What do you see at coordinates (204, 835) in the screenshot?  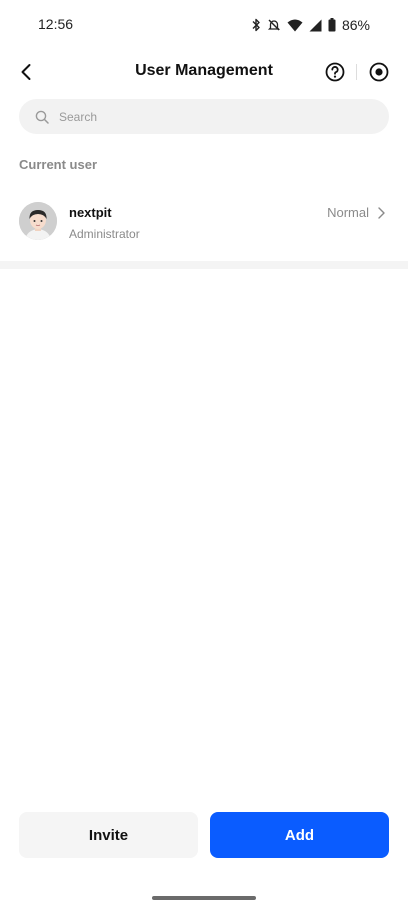 I see `bottom-action-bar: Invite Add` at bounding box center [204, 835].